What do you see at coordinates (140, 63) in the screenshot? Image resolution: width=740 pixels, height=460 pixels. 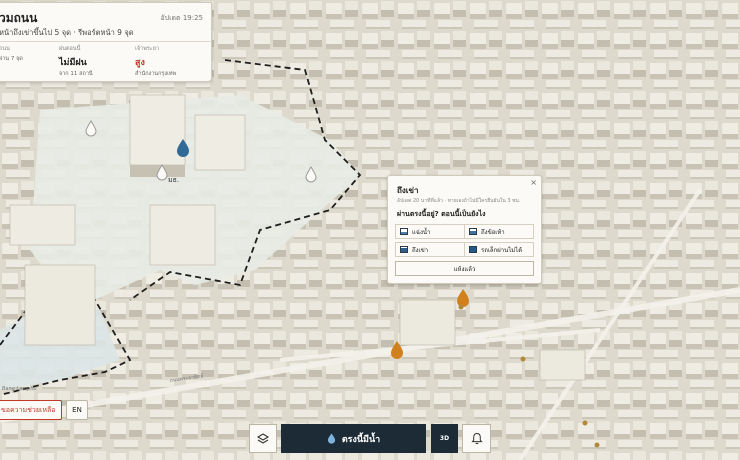 I see `stat-value: สูง` at bounding box center [140, 63].